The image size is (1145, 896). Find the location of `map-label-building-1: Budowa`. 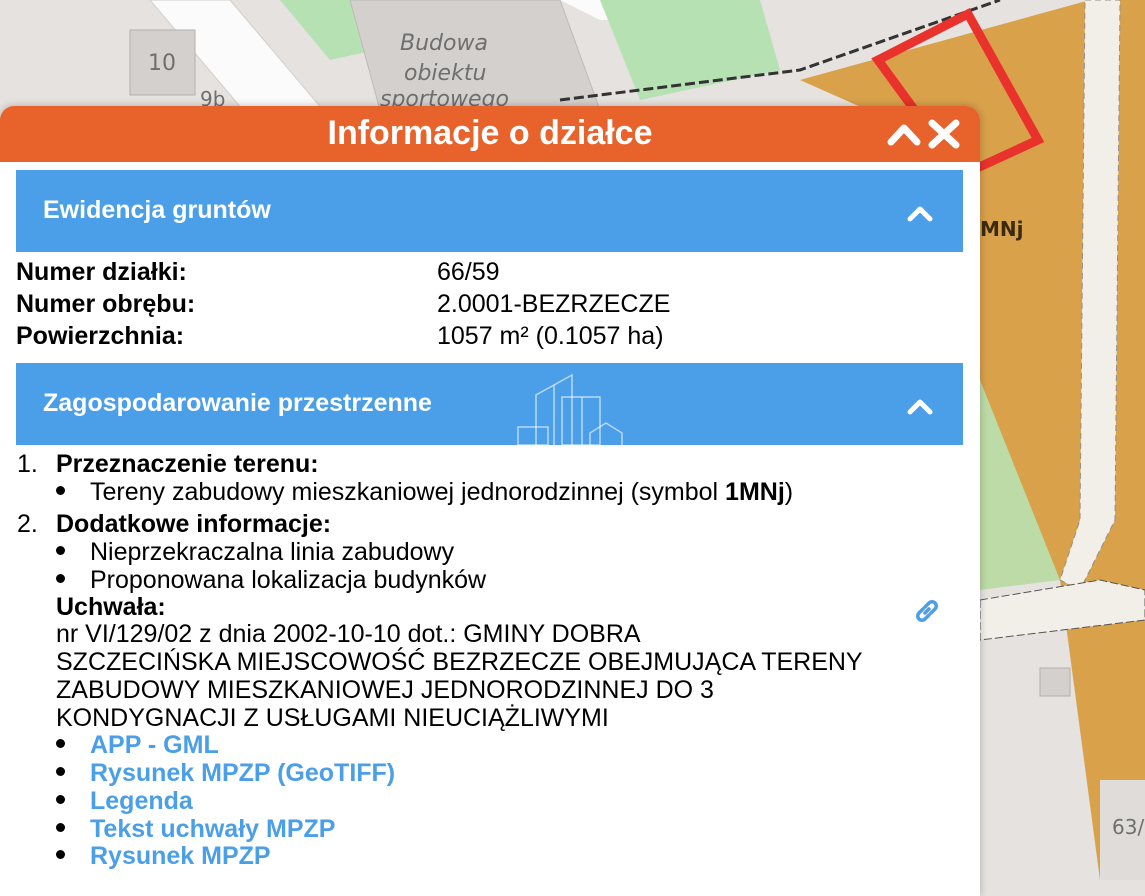

map-label-building-1: Budowa is located at coordinates (444, 43).